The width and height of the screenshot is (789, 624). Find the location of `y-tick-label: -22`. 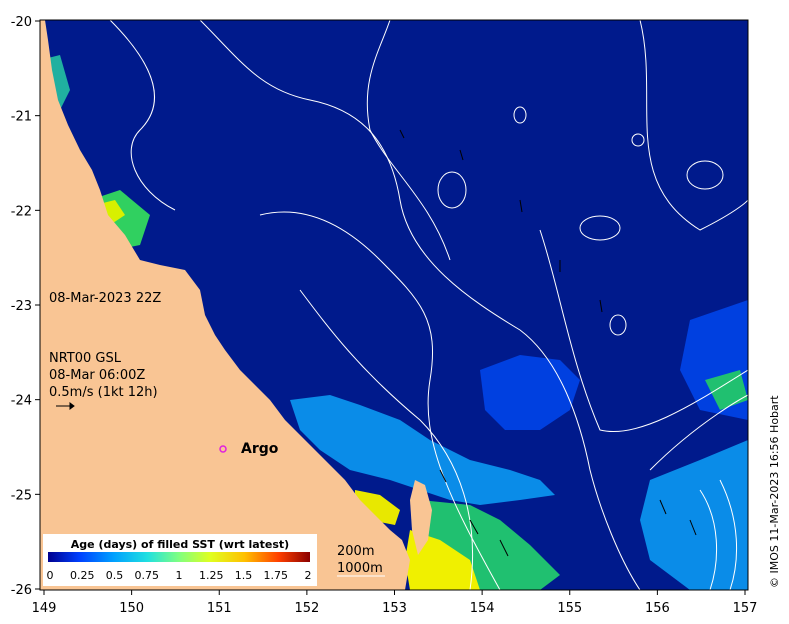

y-tick-label: -22 is located at coordinates (21, 211).